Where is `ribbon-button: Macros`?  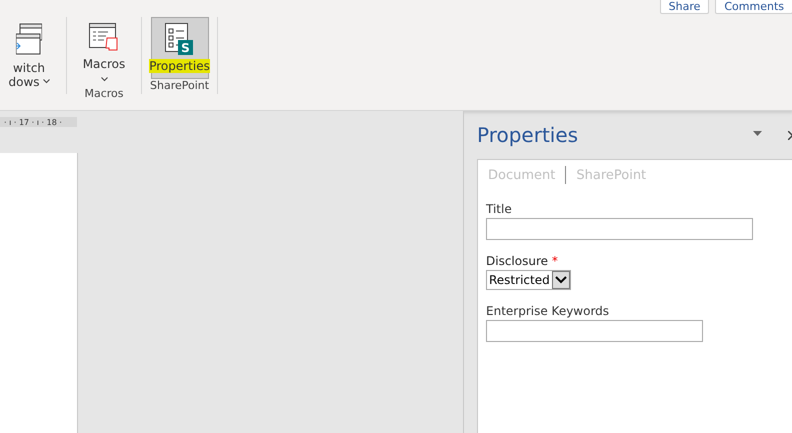
ribbon-button: Macros is located at coordinates (104, 52).